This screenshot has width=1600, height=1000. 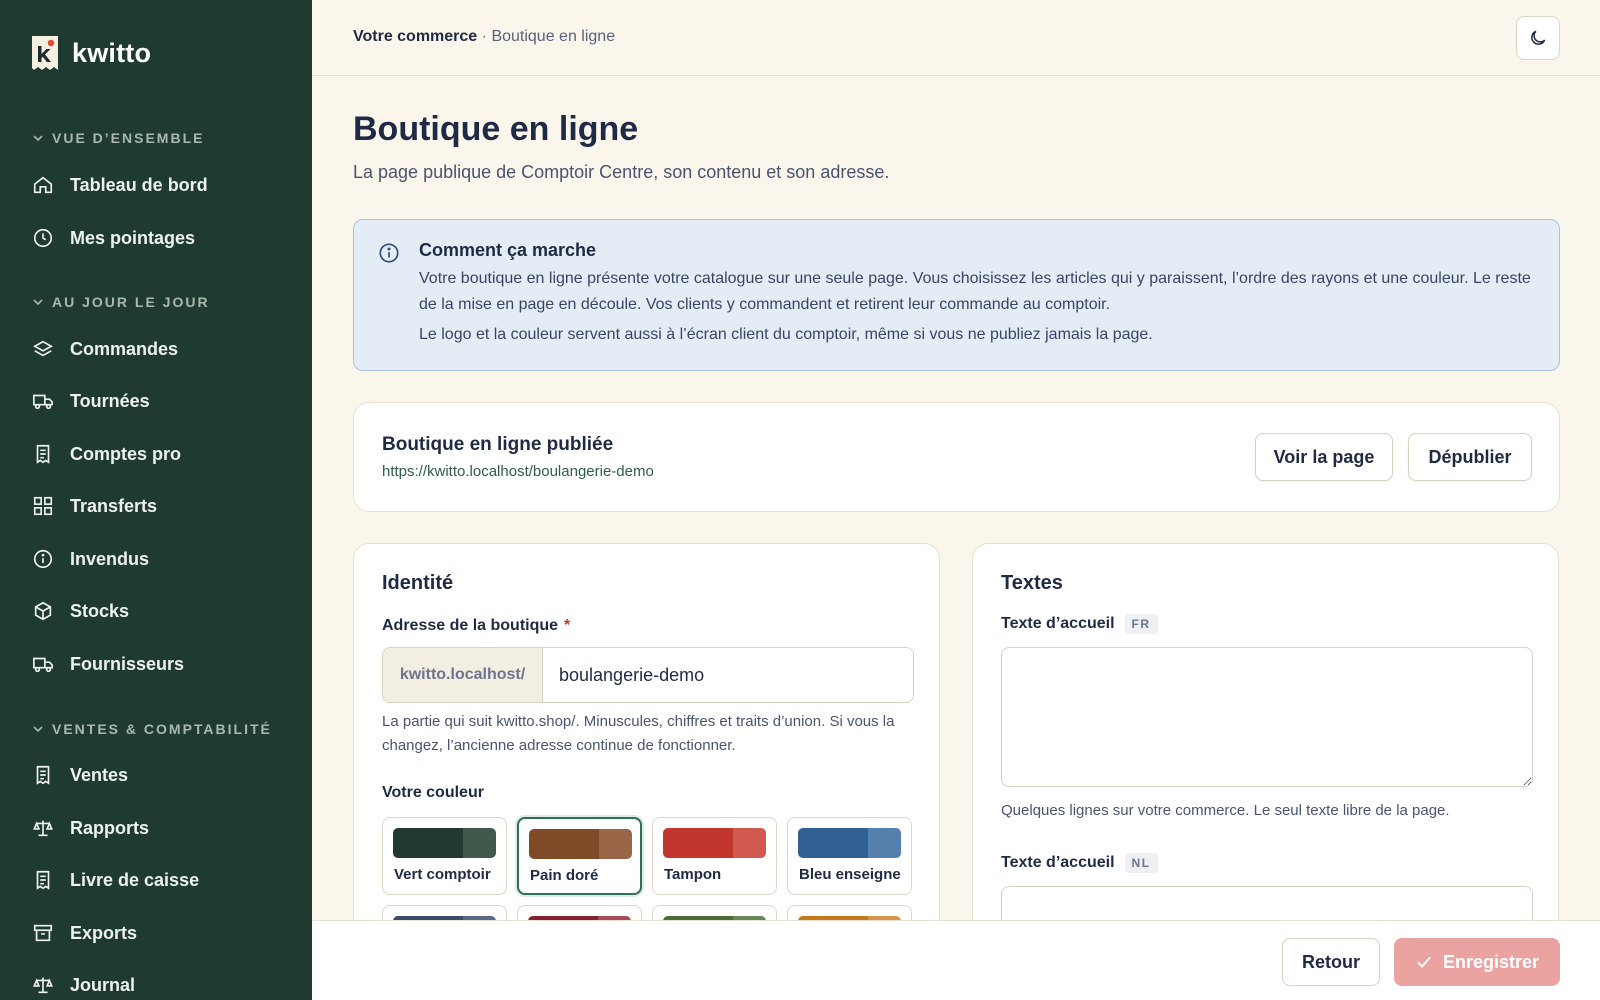 What do you see at coordinates (496, 129) in the screenshot?
I see `page-title: Boutique en ligne` at bounding box center [496, 129].